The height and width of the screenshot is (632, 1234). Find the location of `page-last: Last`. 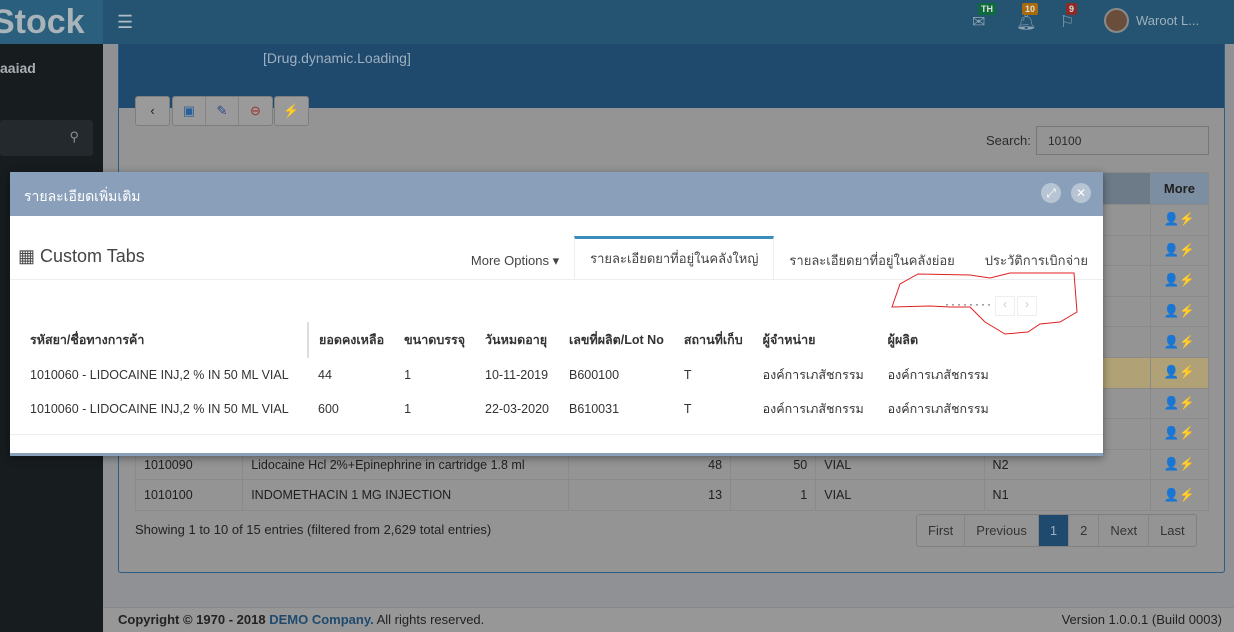

page-last: Last is located at coordinates (1172, 530).